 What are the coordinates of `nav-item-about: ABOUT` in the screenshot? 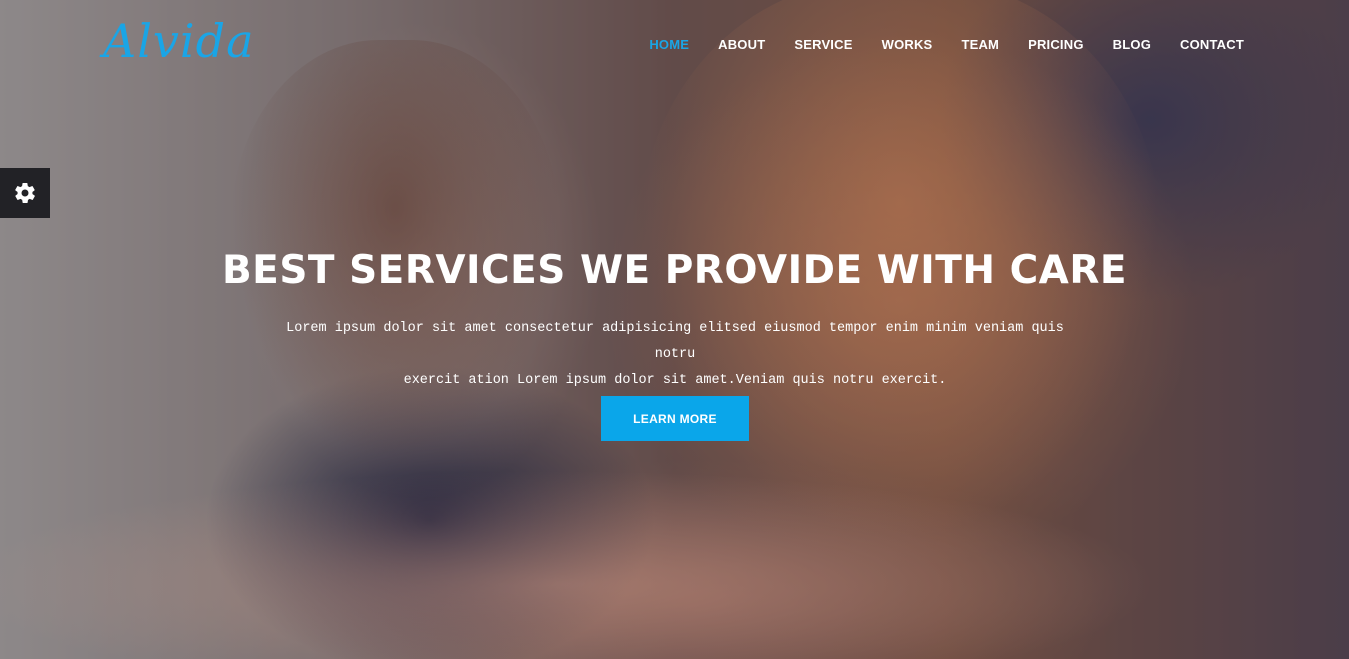 It's located at (741, 44).